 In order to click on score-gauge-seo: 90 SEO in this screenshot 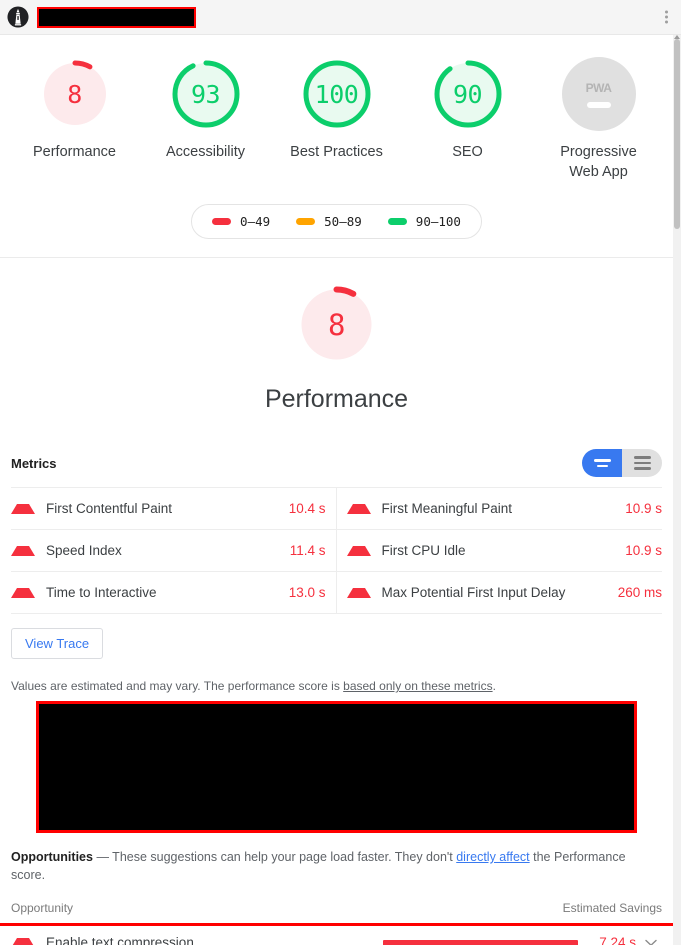, I will do `click(467, 119)`.